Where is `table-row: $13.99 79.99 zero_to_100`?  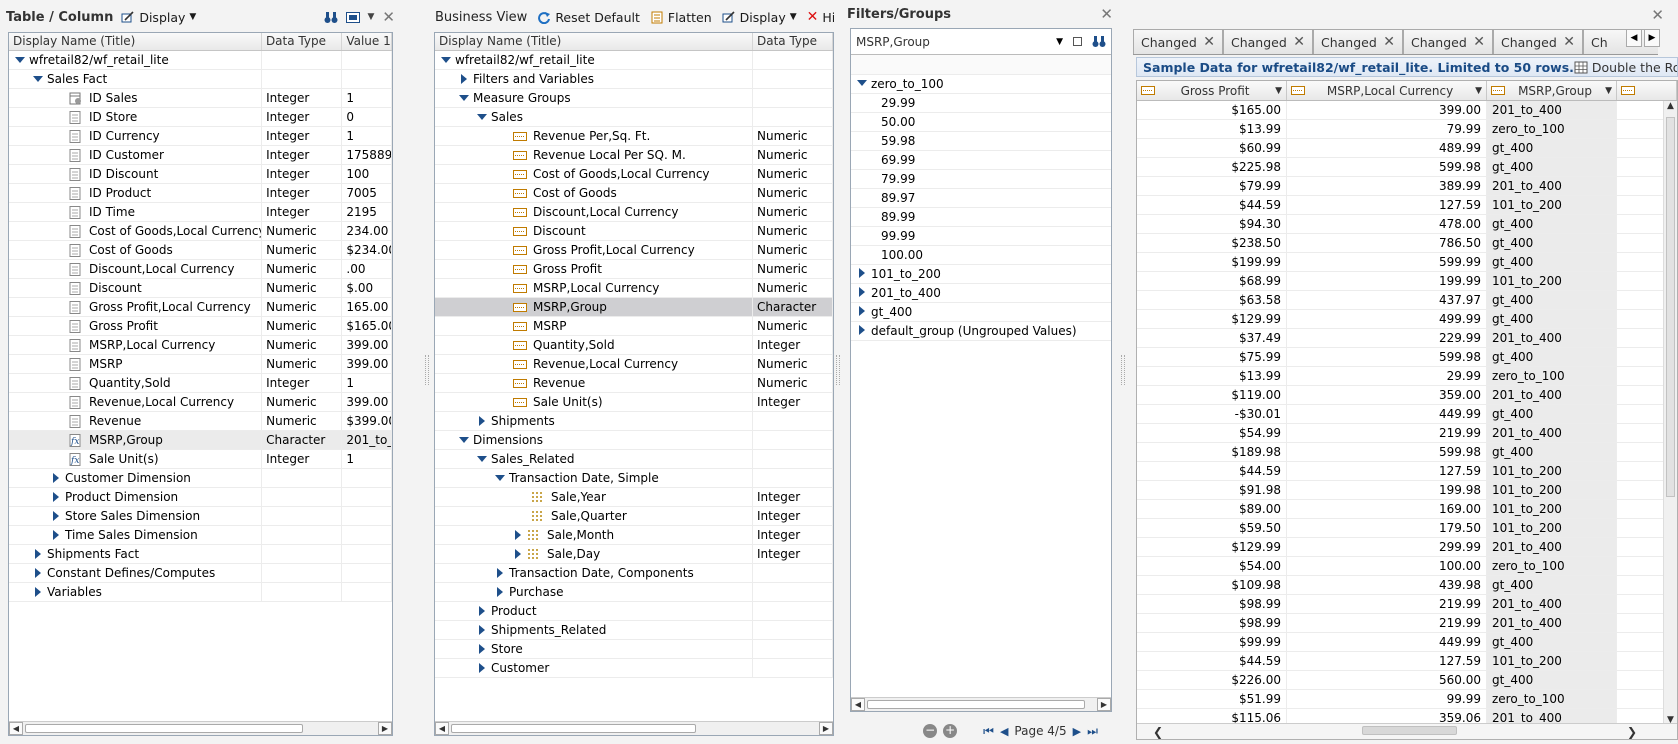
table-row: $13.99 79.99 zero_to_100 is located at coordinates (1407, 129).